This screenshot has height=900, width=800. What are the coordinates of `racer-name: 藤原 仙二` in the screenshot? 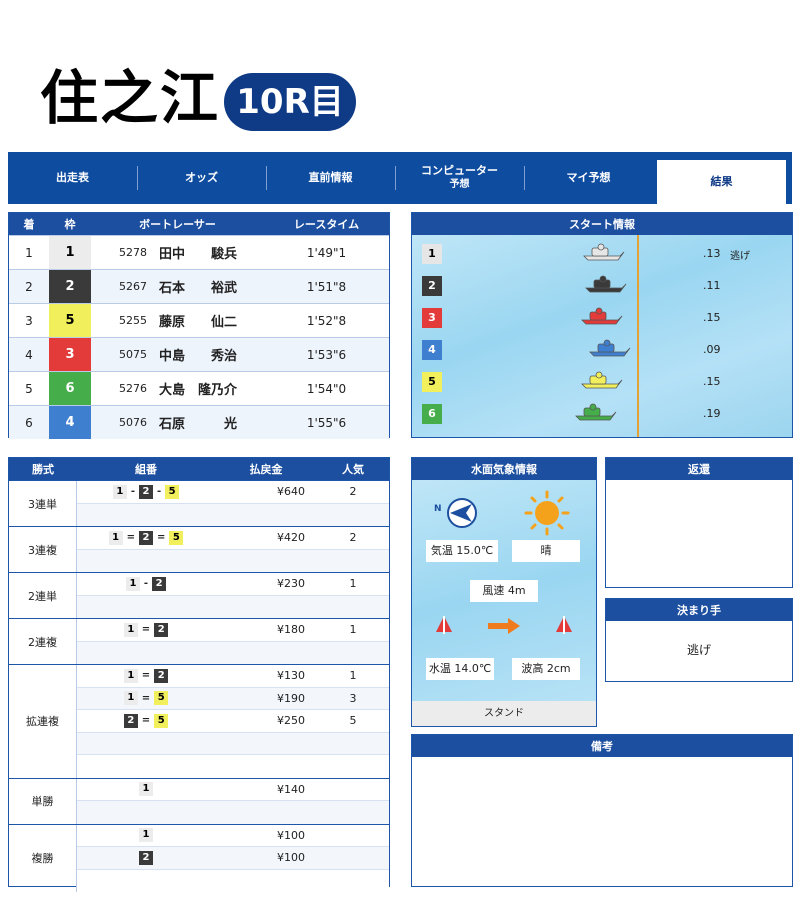 It's located at (198, 320).